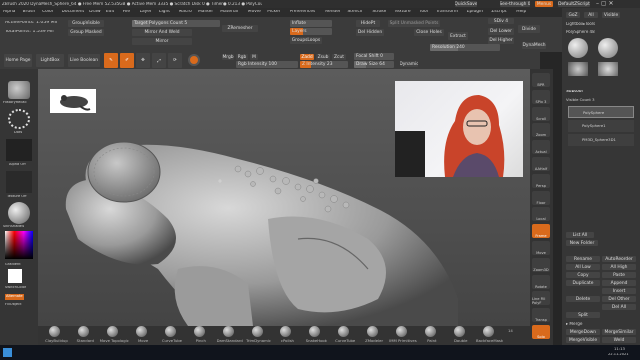 The height and width of the screenshot is (360, 640). I want to click on menu-item-layer: Layer, so click(146, 12).